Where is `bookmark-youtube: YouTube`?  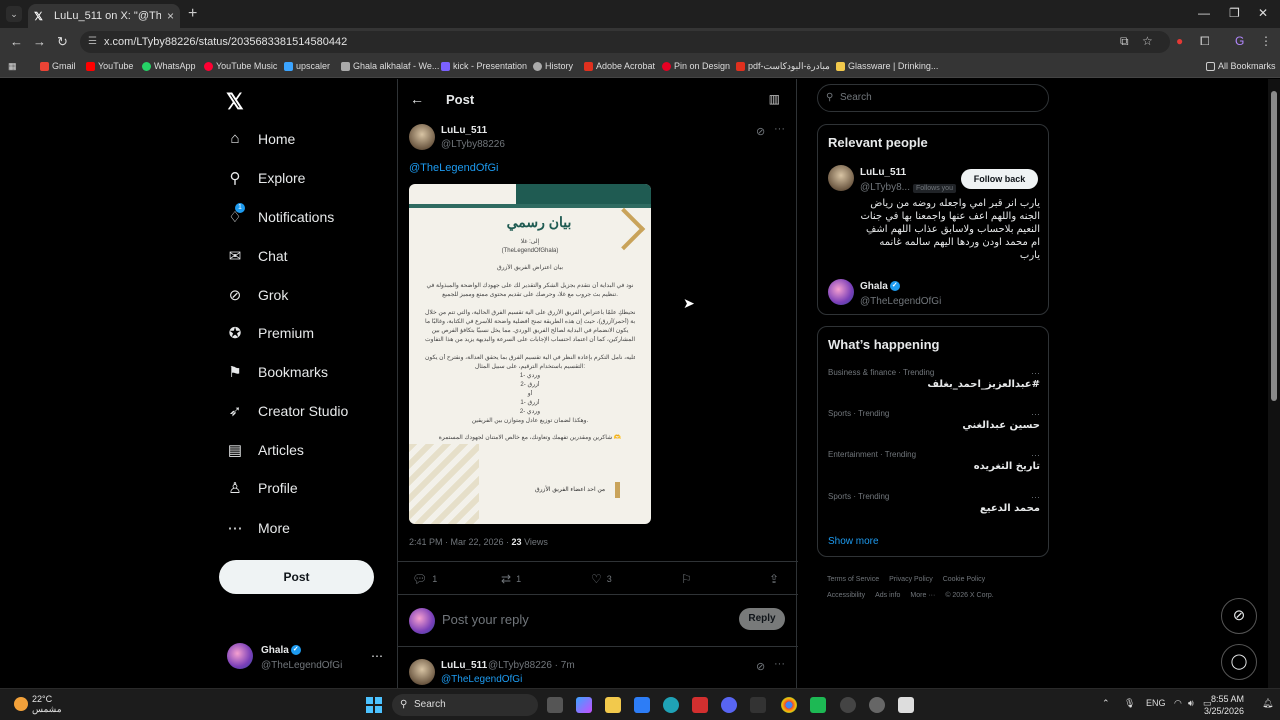 bookmark-youtube: YouTube is located at coordinates (109, 66).